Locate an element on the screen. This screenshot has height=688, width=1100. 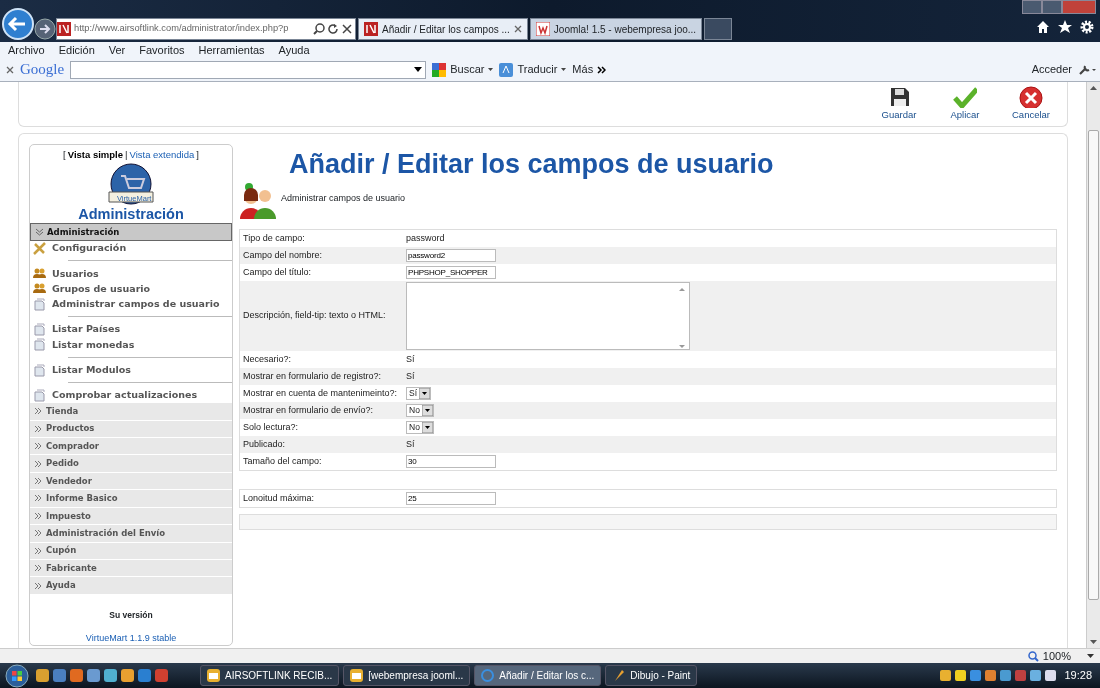
field-value: Sí is located at coordinates (410, 376).